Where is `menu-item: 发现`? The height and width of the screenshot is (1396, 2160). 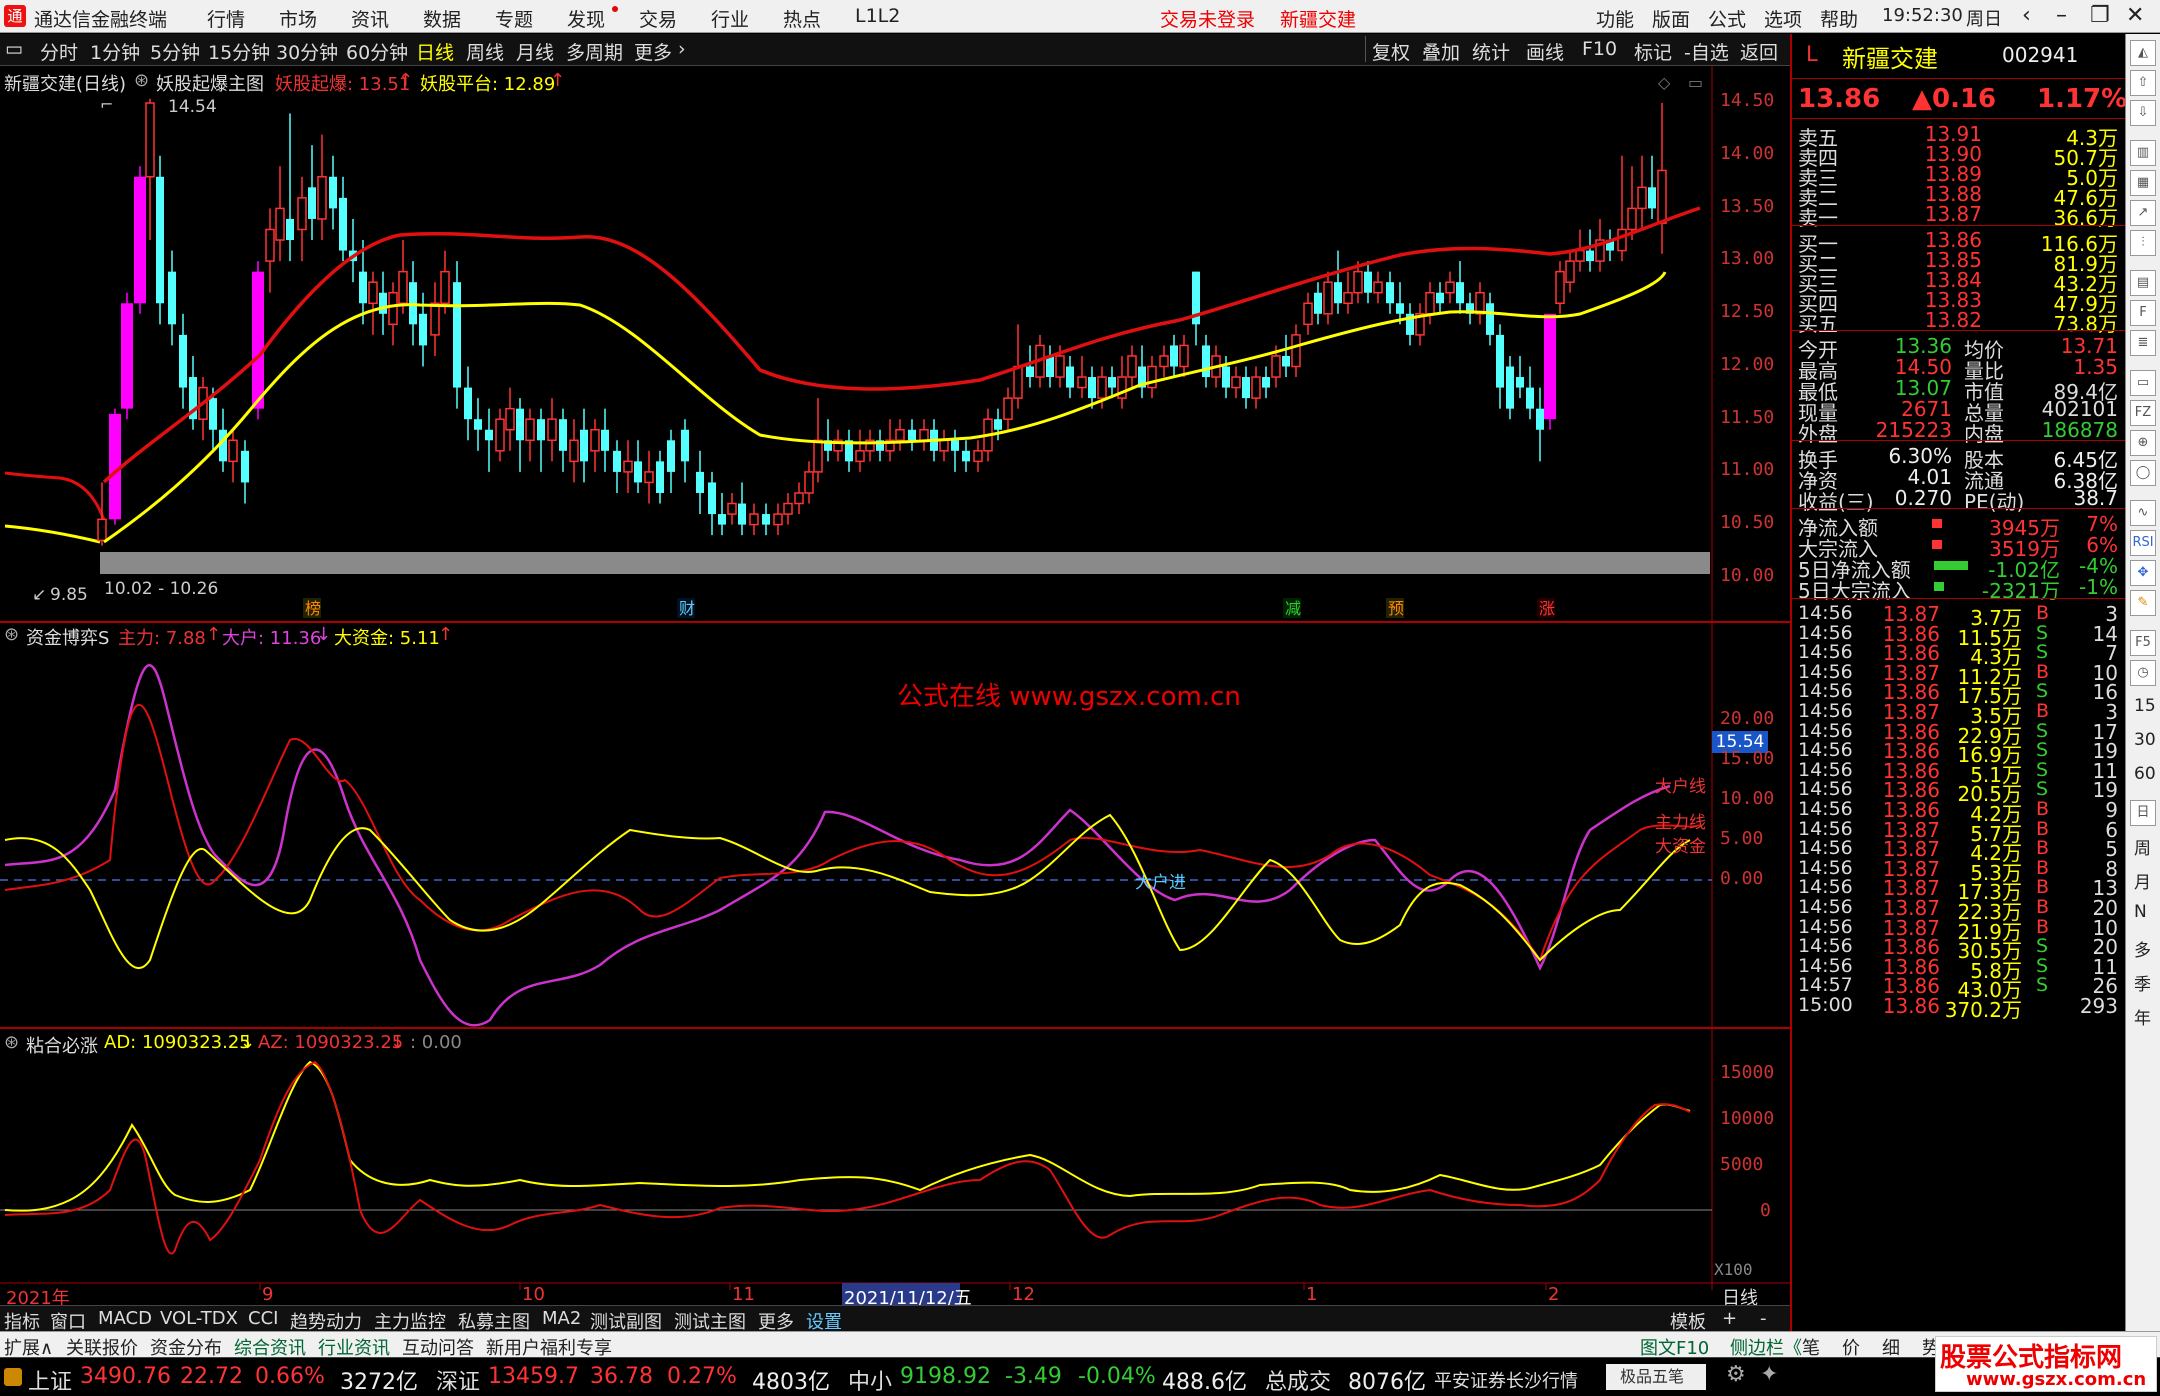
menu-item: 发现 is located at coordinates (586, 18).